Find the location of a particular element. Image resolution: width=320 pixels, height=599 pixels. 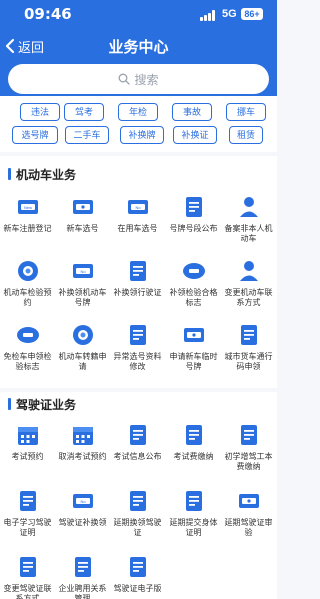

driver-item: 延期换领驾驶证 is located at coordinates (137, 513).